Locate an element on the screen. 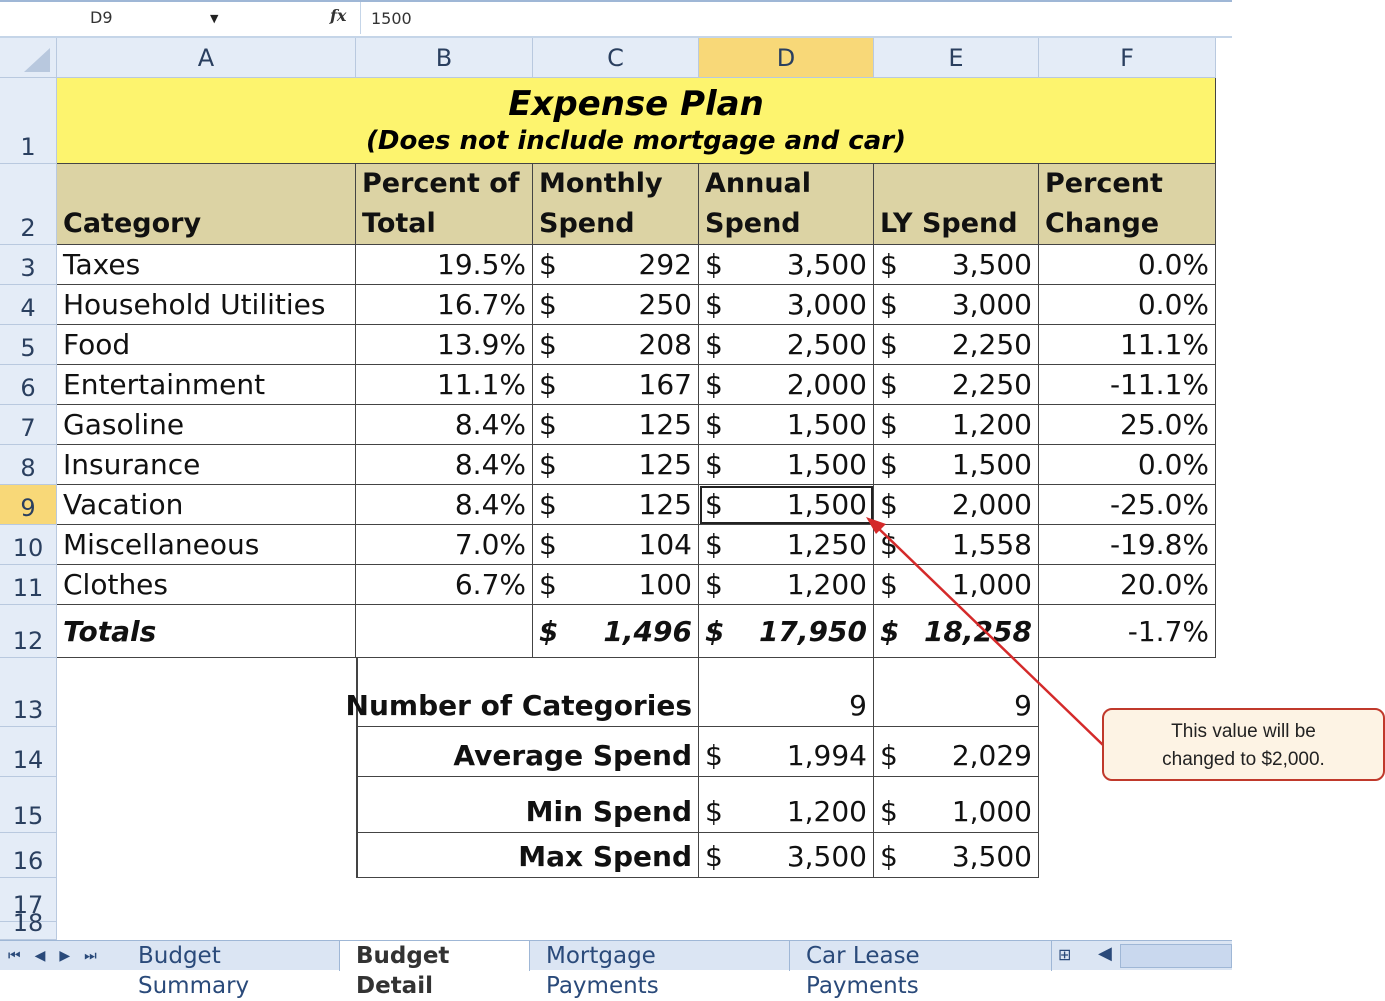  totals-monthly: $1,496 is located at coordinates (616, 631).